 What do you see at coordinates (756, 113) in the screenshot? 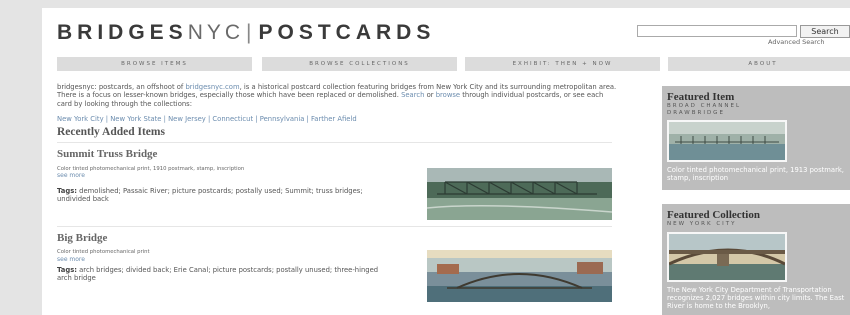
I see `featured-item-name-line2: DRAWBRIDGE` at bounding box center [756, 113].